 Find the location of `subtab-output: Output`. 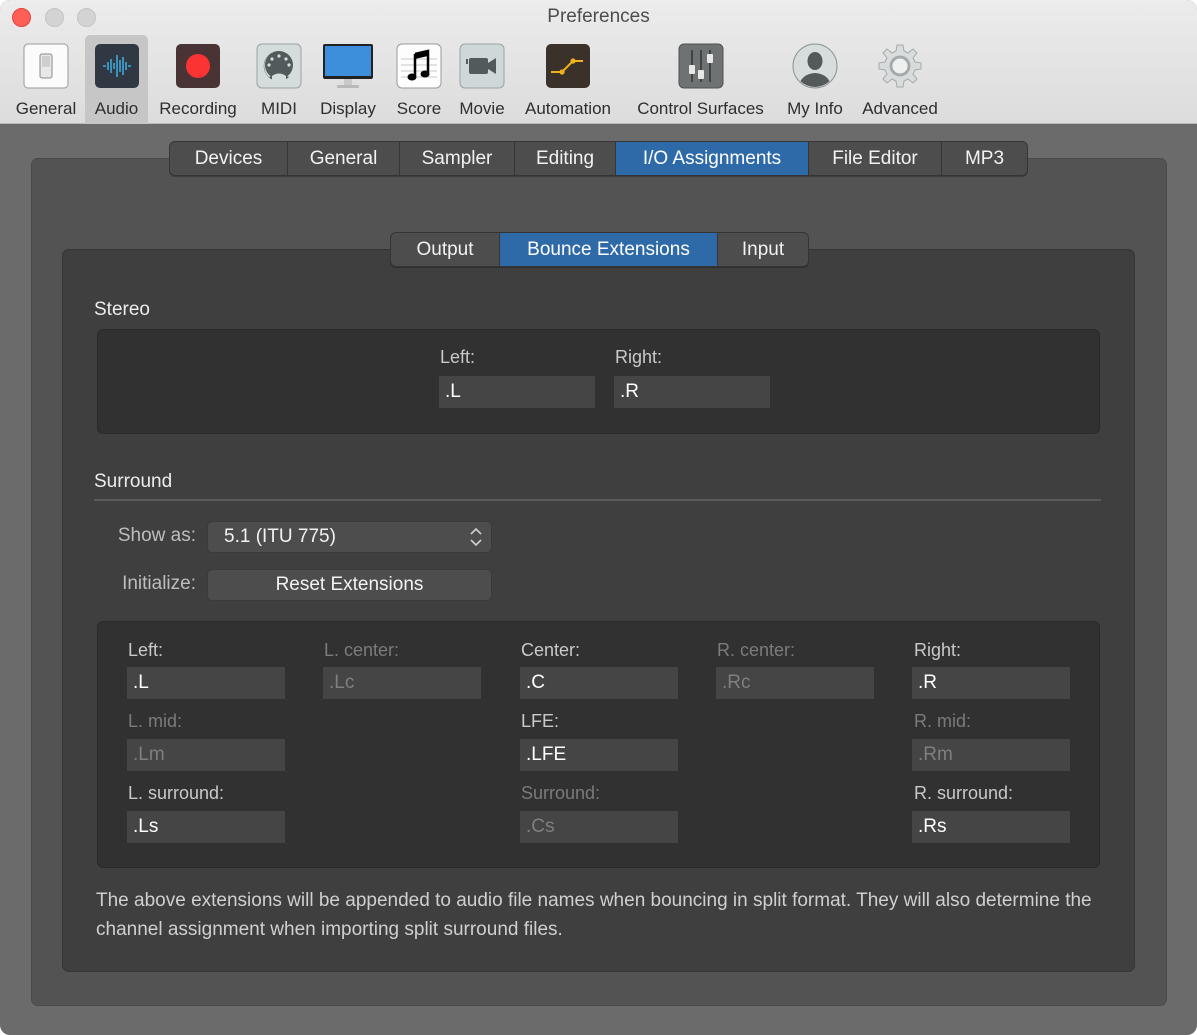

subtab-output: Output is located at coordinates (445, 249).